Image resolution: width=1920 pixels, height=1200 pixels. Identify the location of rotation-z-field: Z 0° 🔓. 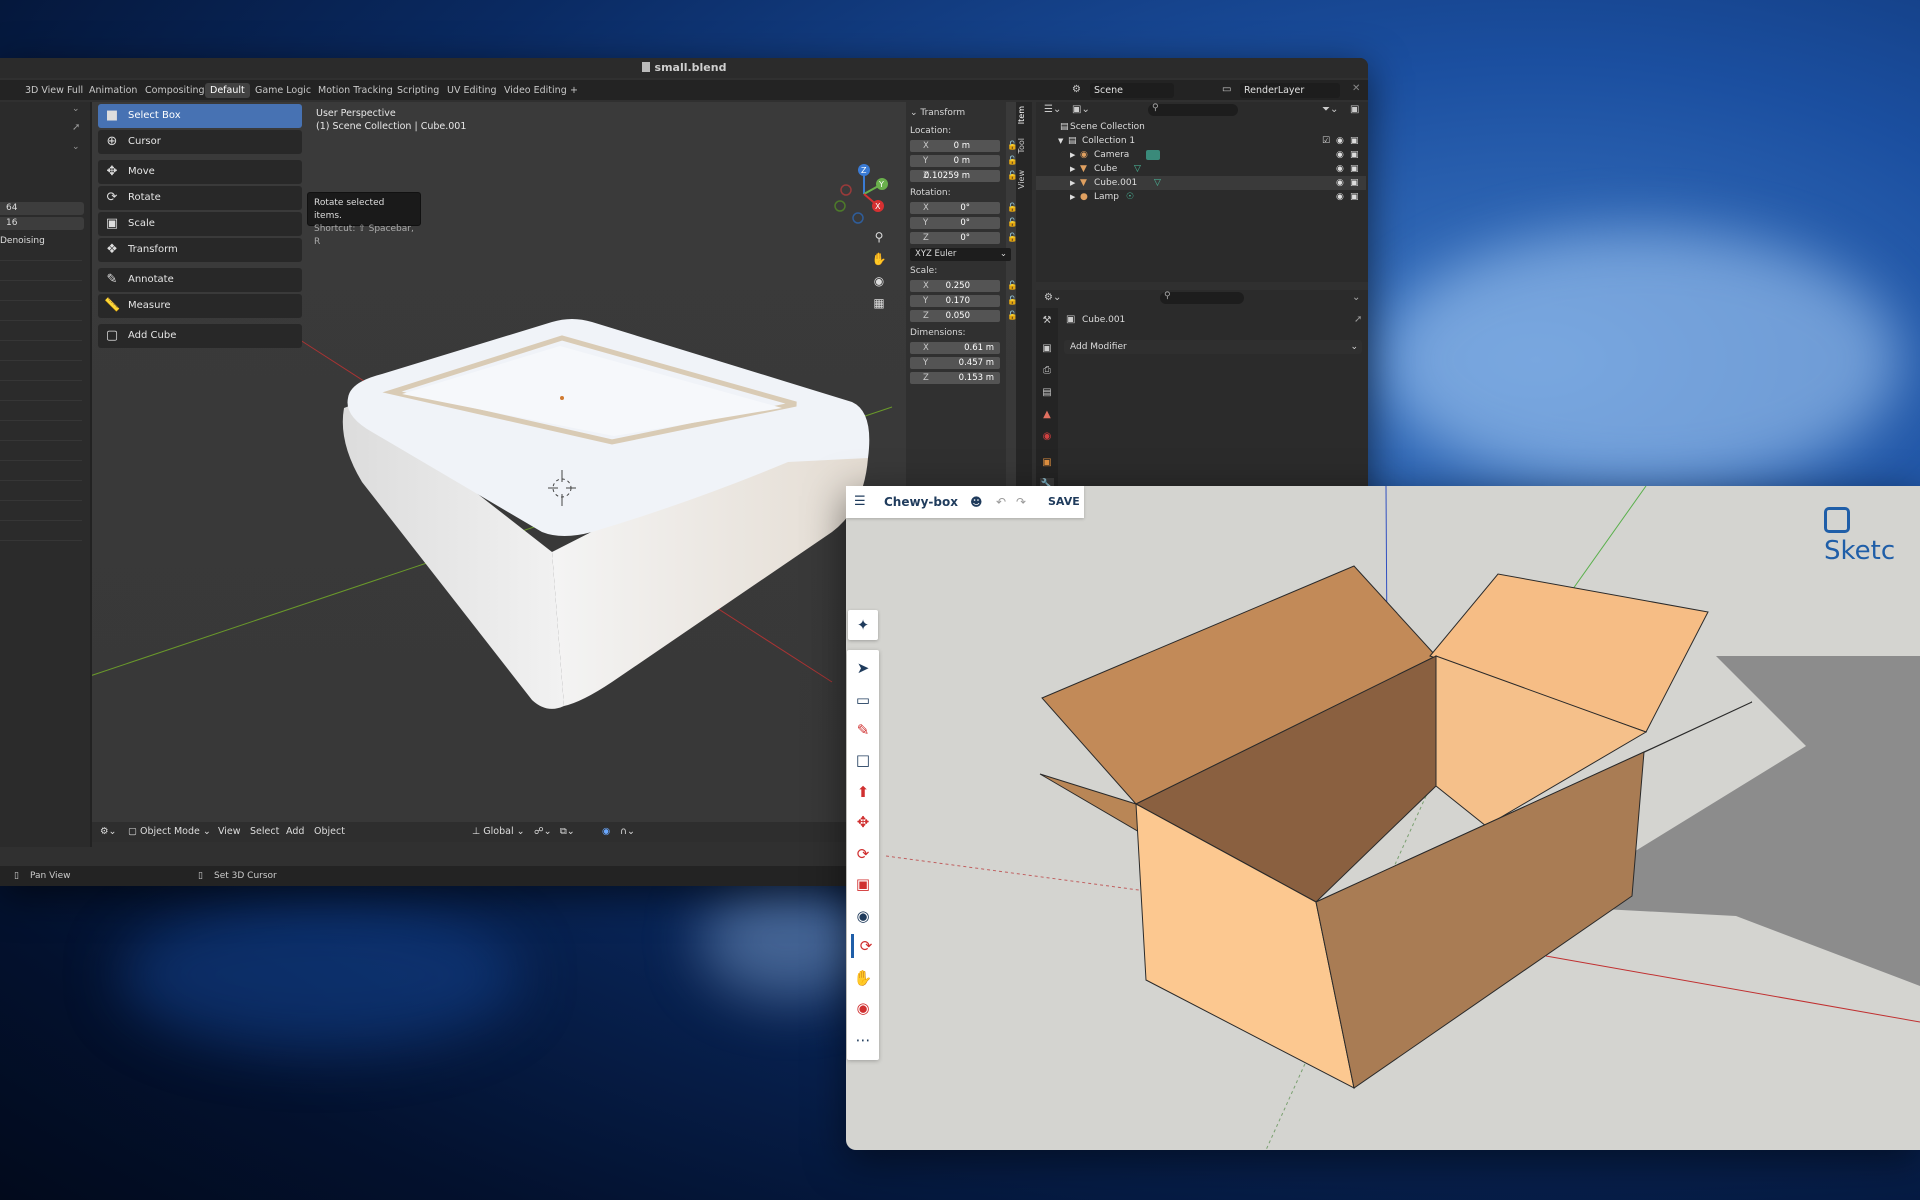
(964, 238).